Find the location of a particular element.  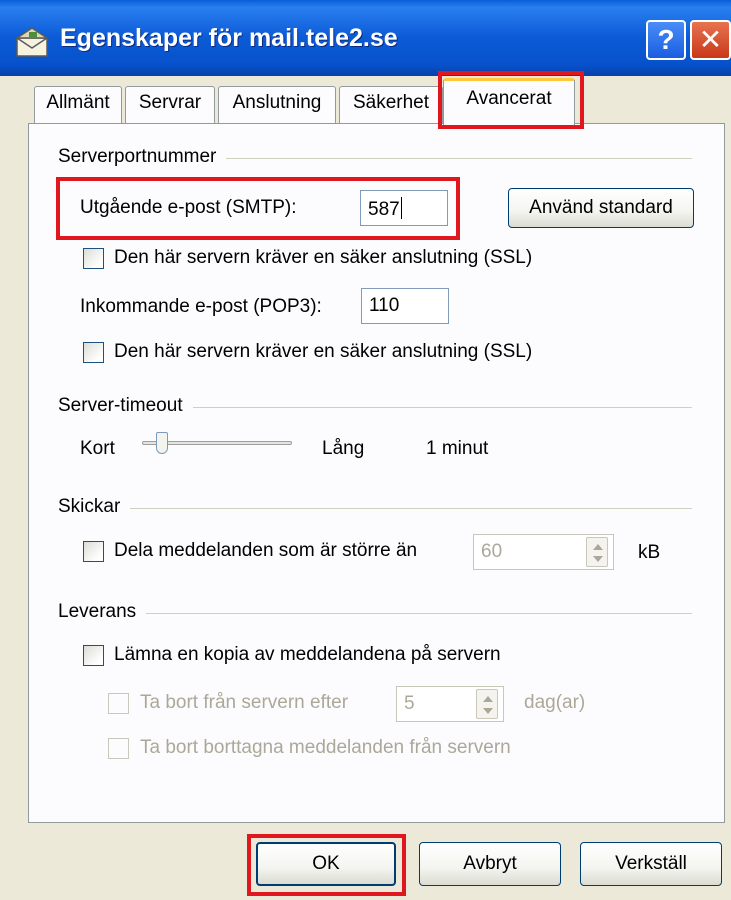

pop3-port-input: 110 is located at coordinates (405, 306).